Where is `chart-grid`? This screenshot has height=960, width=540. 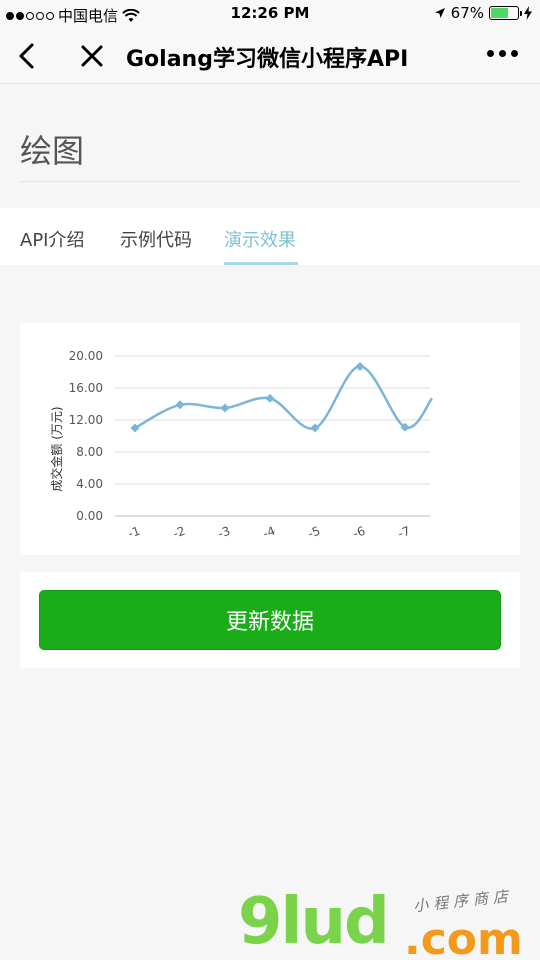 chart-grid is located at coordinates (272, 436).